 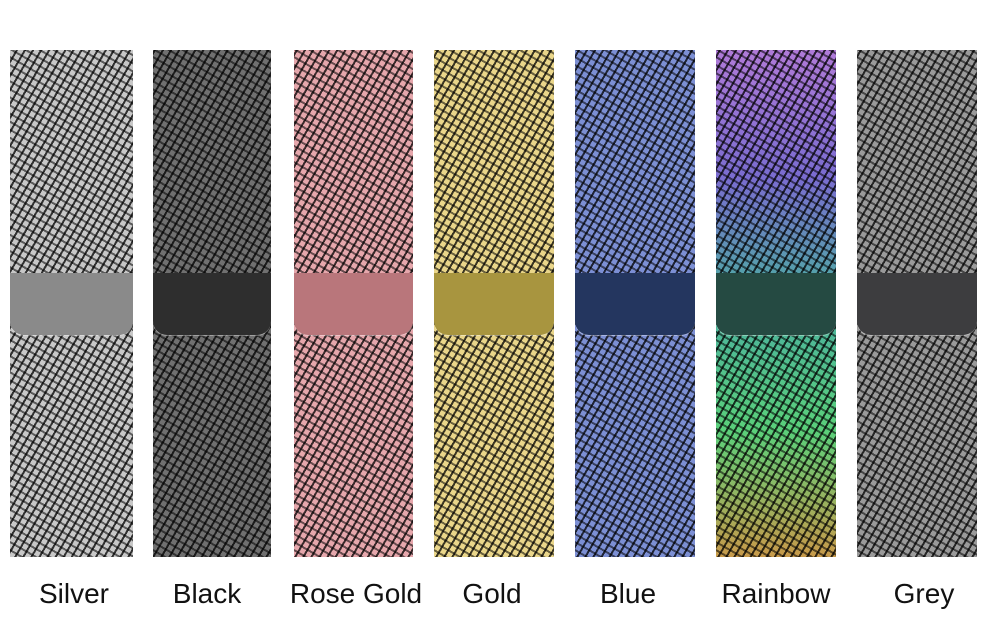 I want to click on label-rainbow: Rainbow, so click(x=776, y=593).